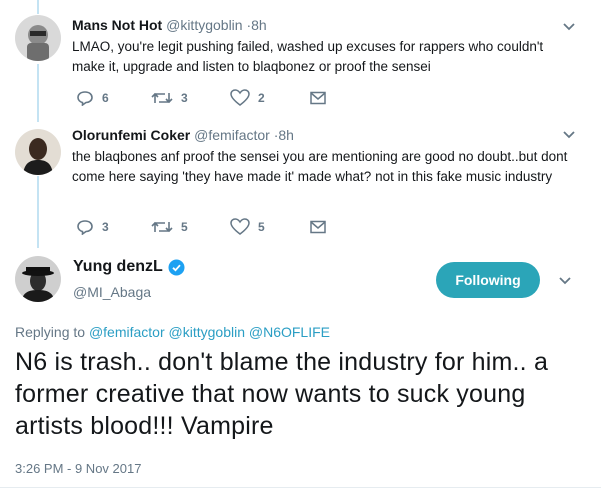 The image size is (601, 490). Describe the element at coordinates (113, 98) in the screenshot. I see `reply-button: 6` at that location.